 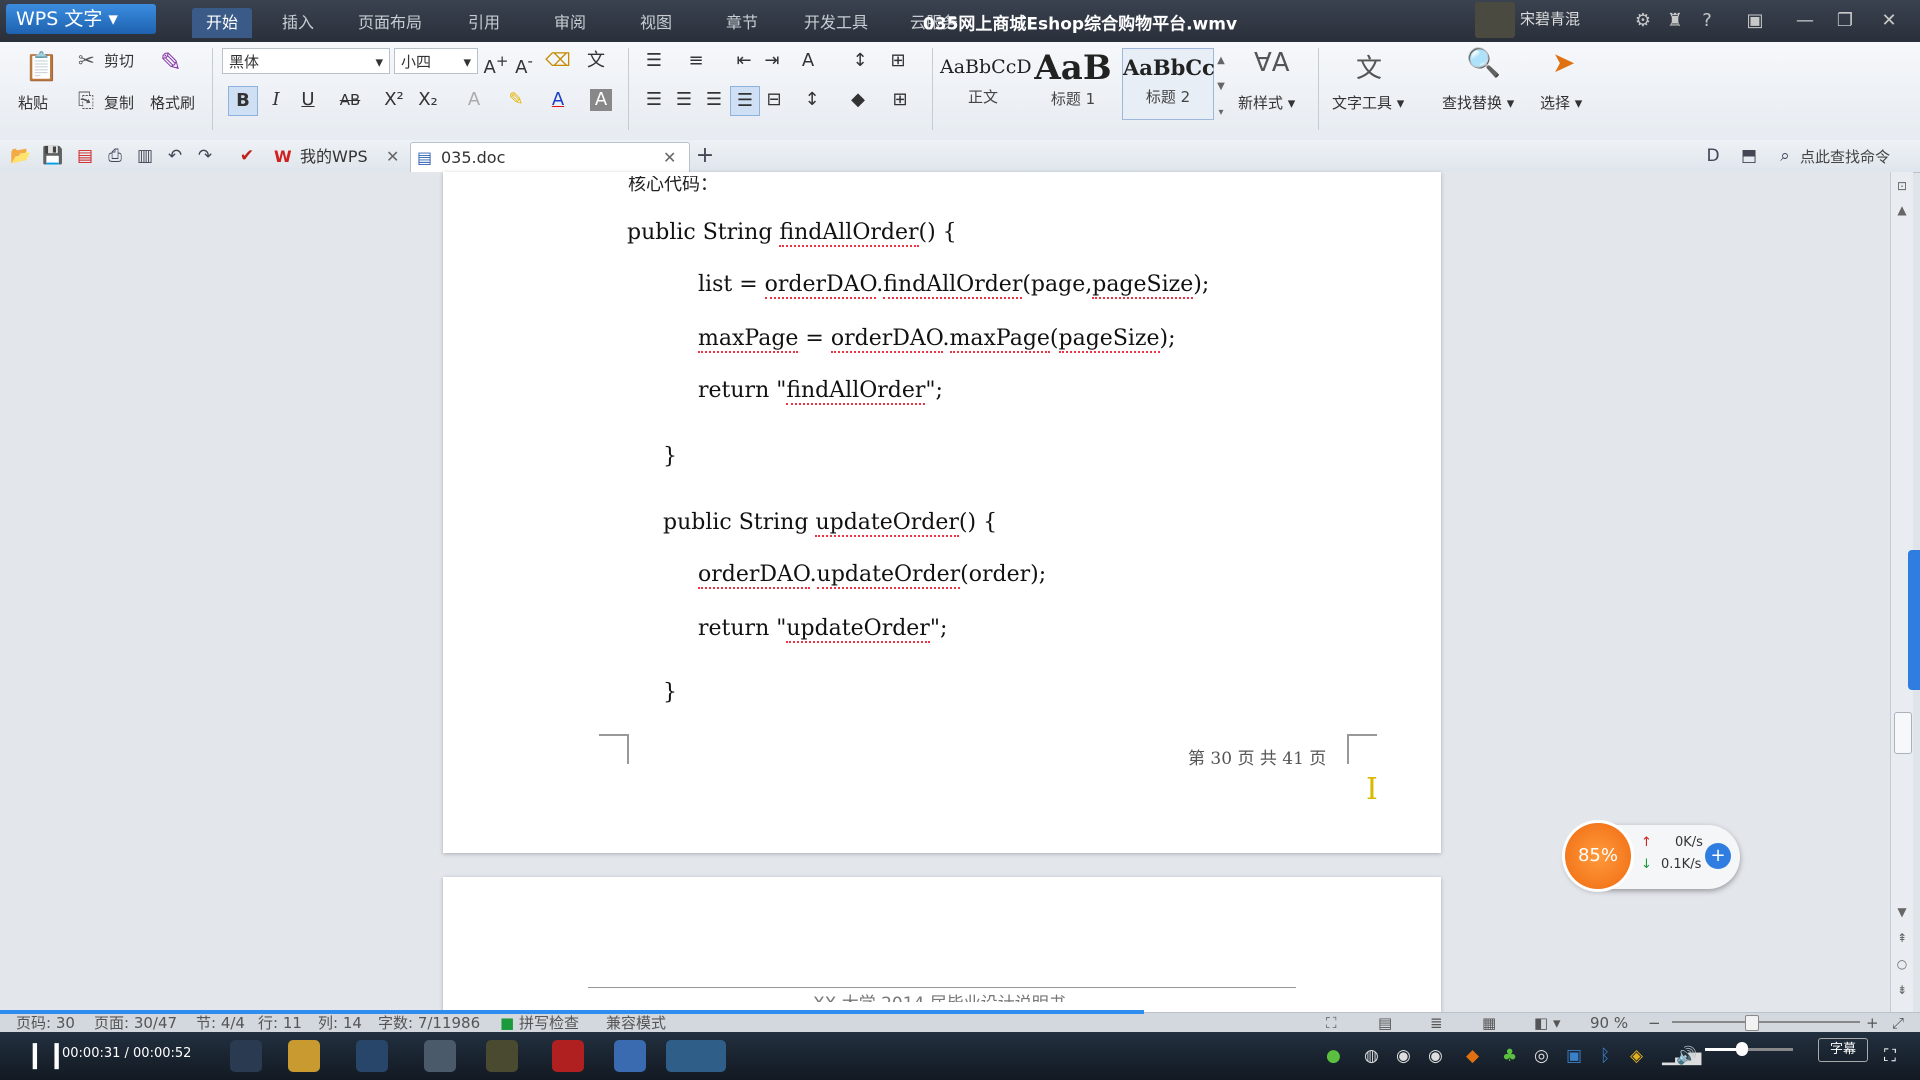 I want to click on char-shading-icon: A, so click(x=601, y=100).